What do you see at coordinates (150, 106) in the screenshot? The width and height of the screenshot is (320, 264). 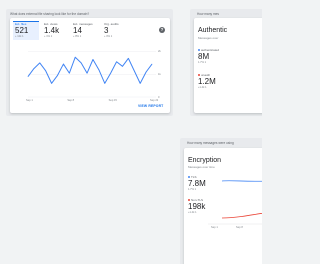 I see `view-report-button: VIEW REPORT` at bounding box center [150, 106].